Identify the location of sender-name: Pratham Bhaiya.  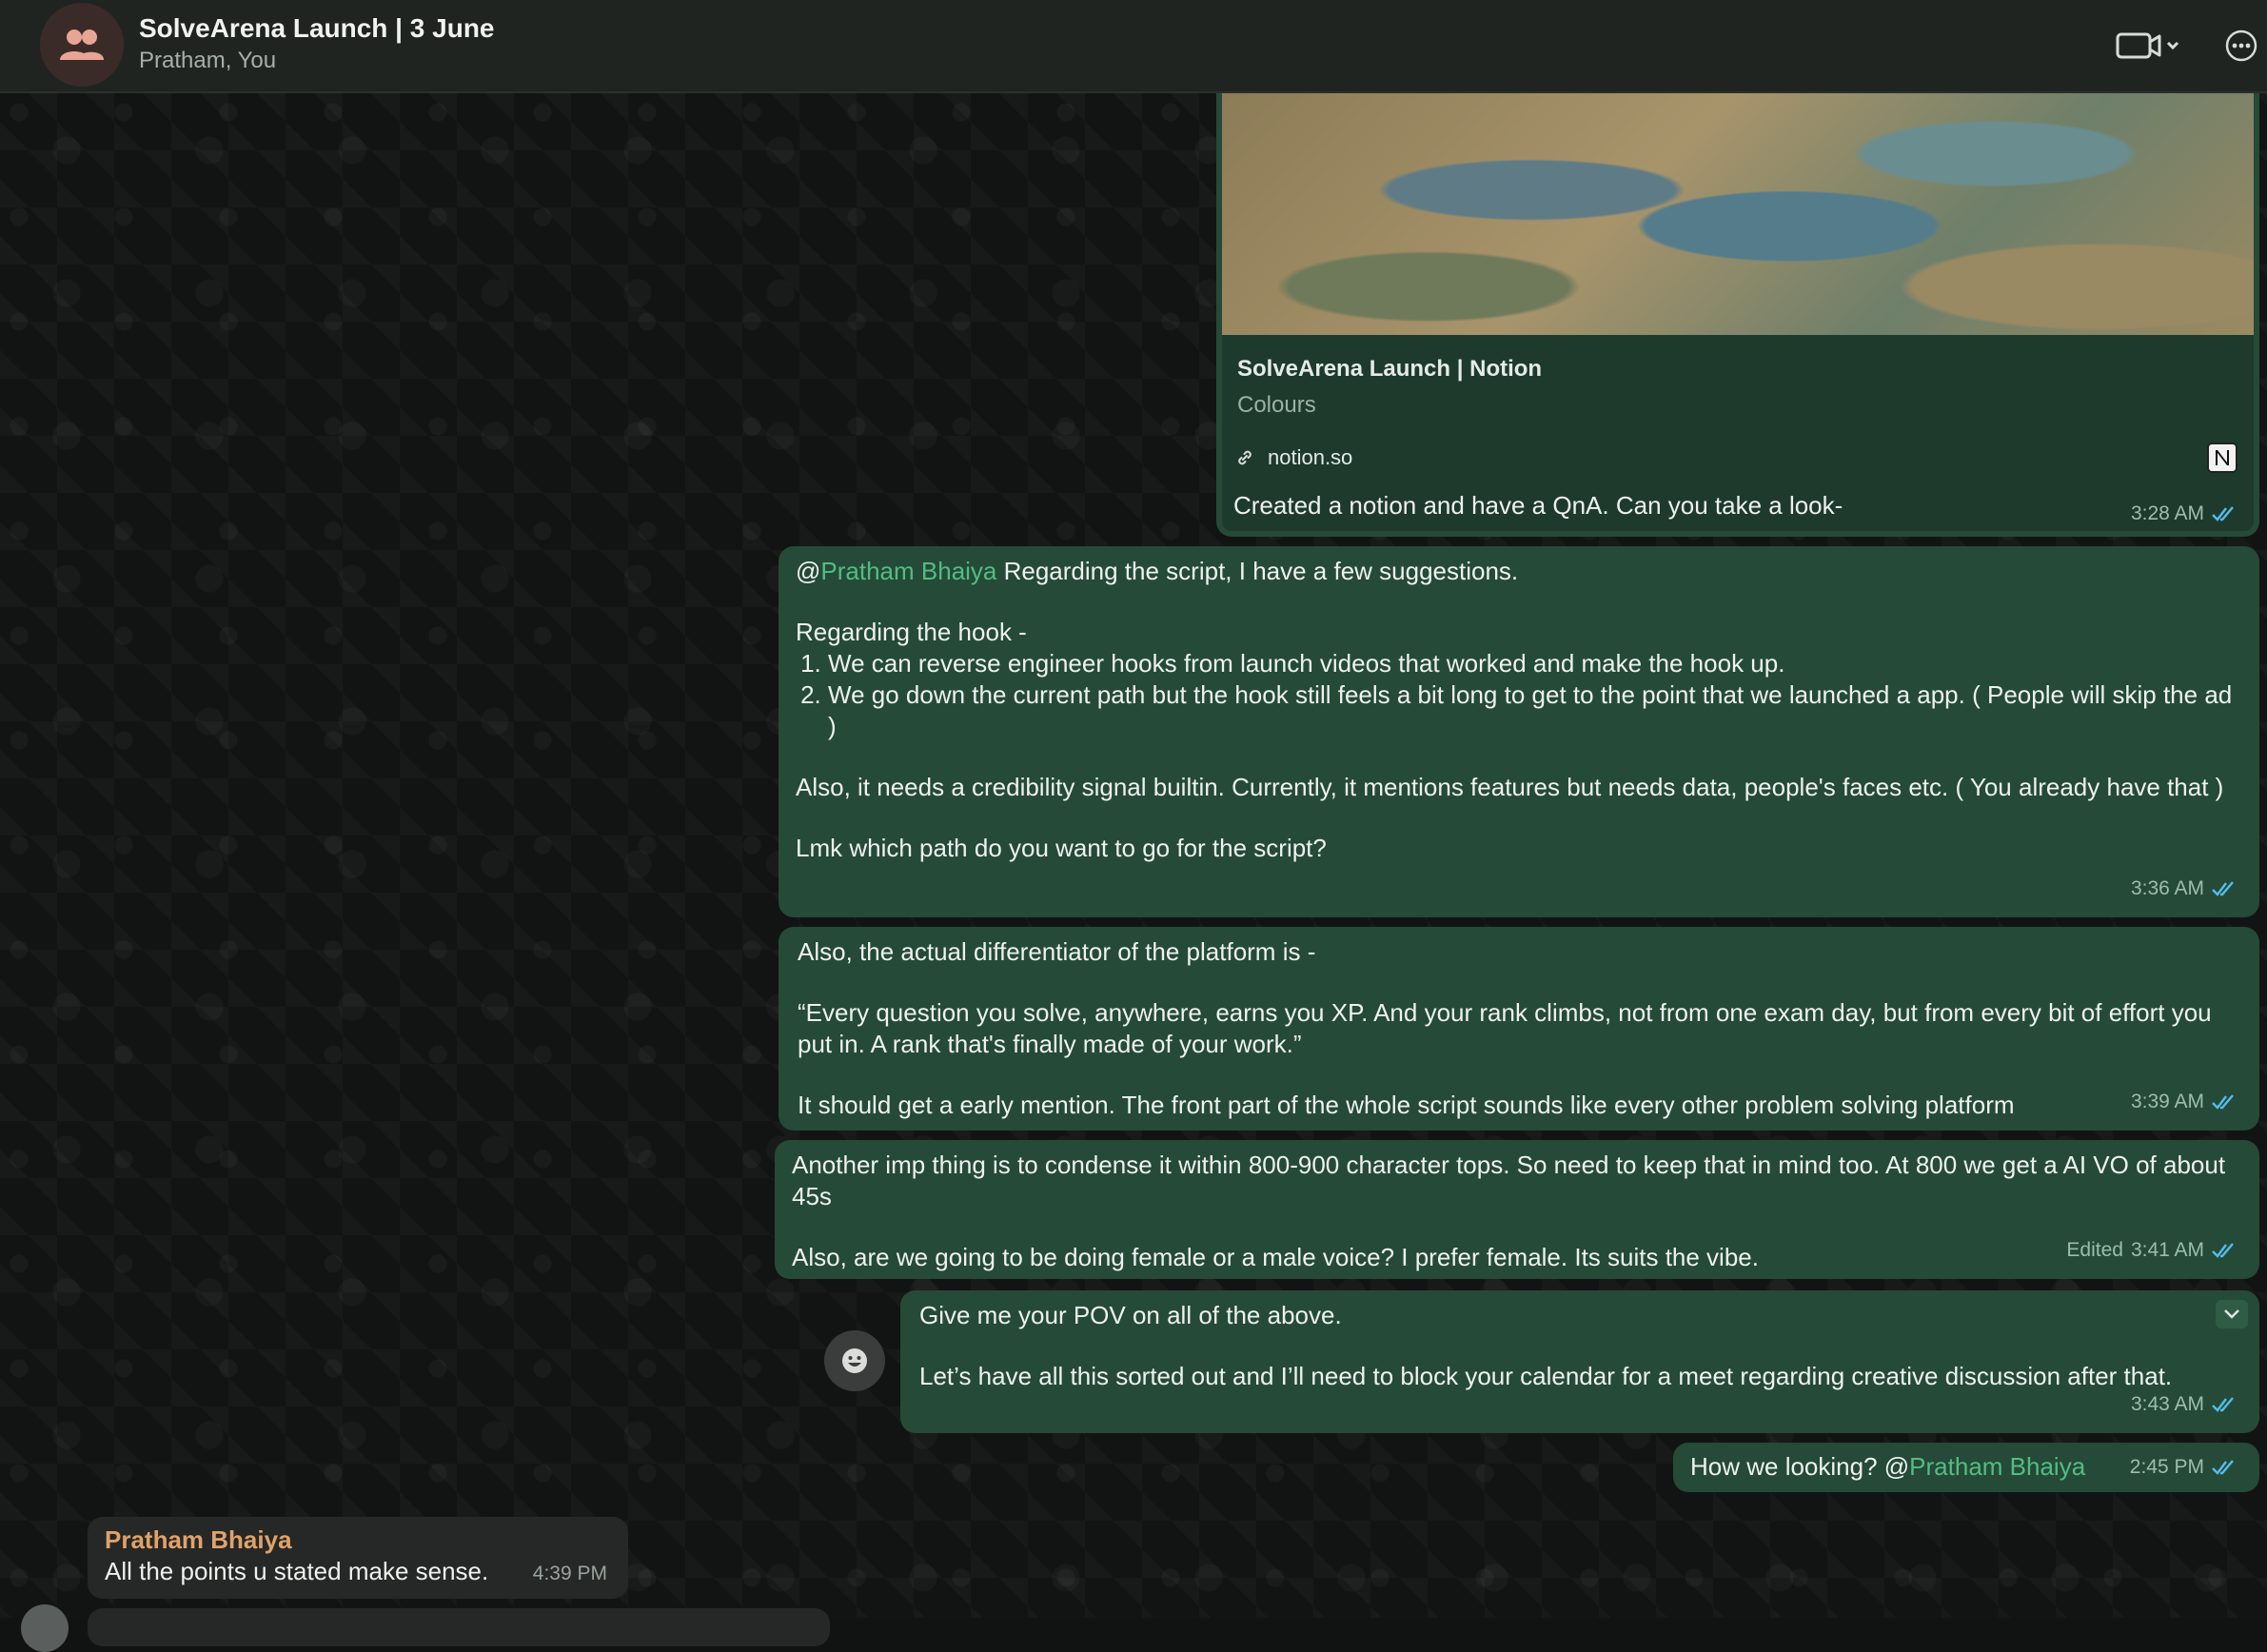
(357, 1540).